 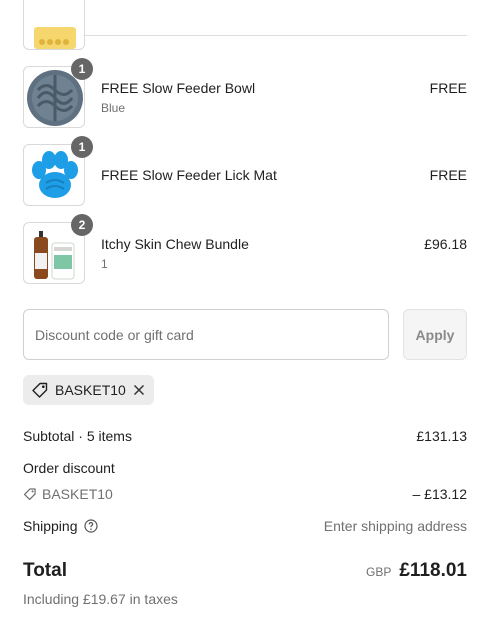 I want to click on total-value-group: GBP £118.01, so click(x=416, y=571).